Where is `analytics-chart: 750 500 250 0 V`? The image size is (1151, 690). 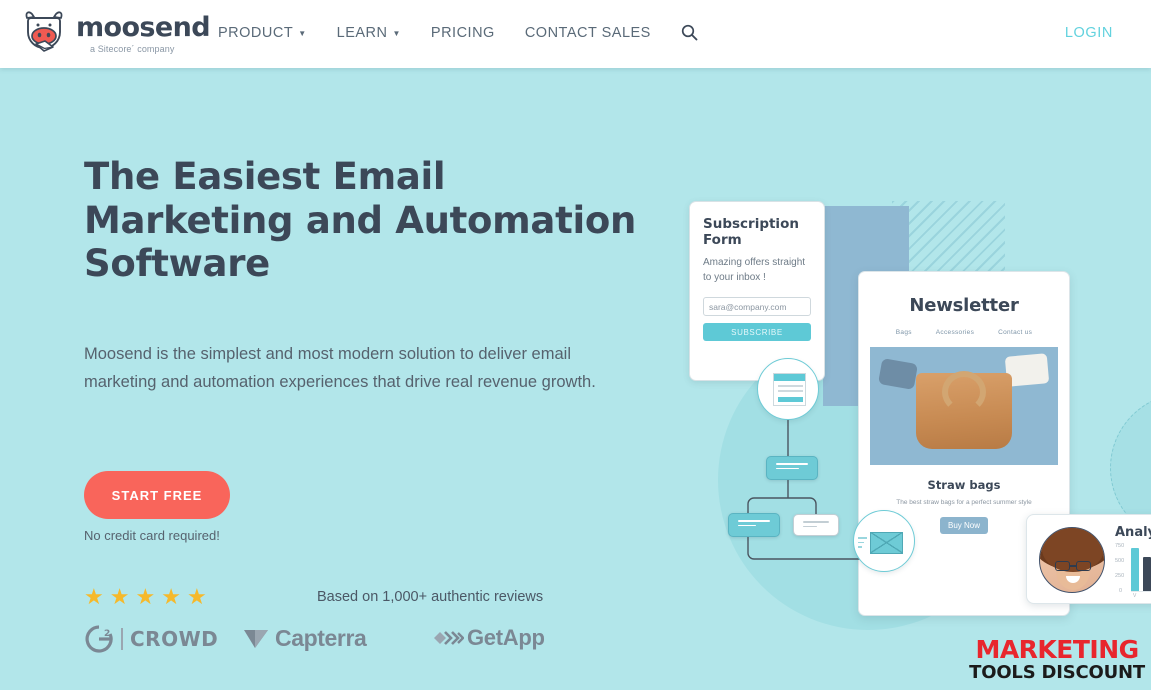 analytics-chart: 750 500 250 0 V is located at coordinates (1133, 571).